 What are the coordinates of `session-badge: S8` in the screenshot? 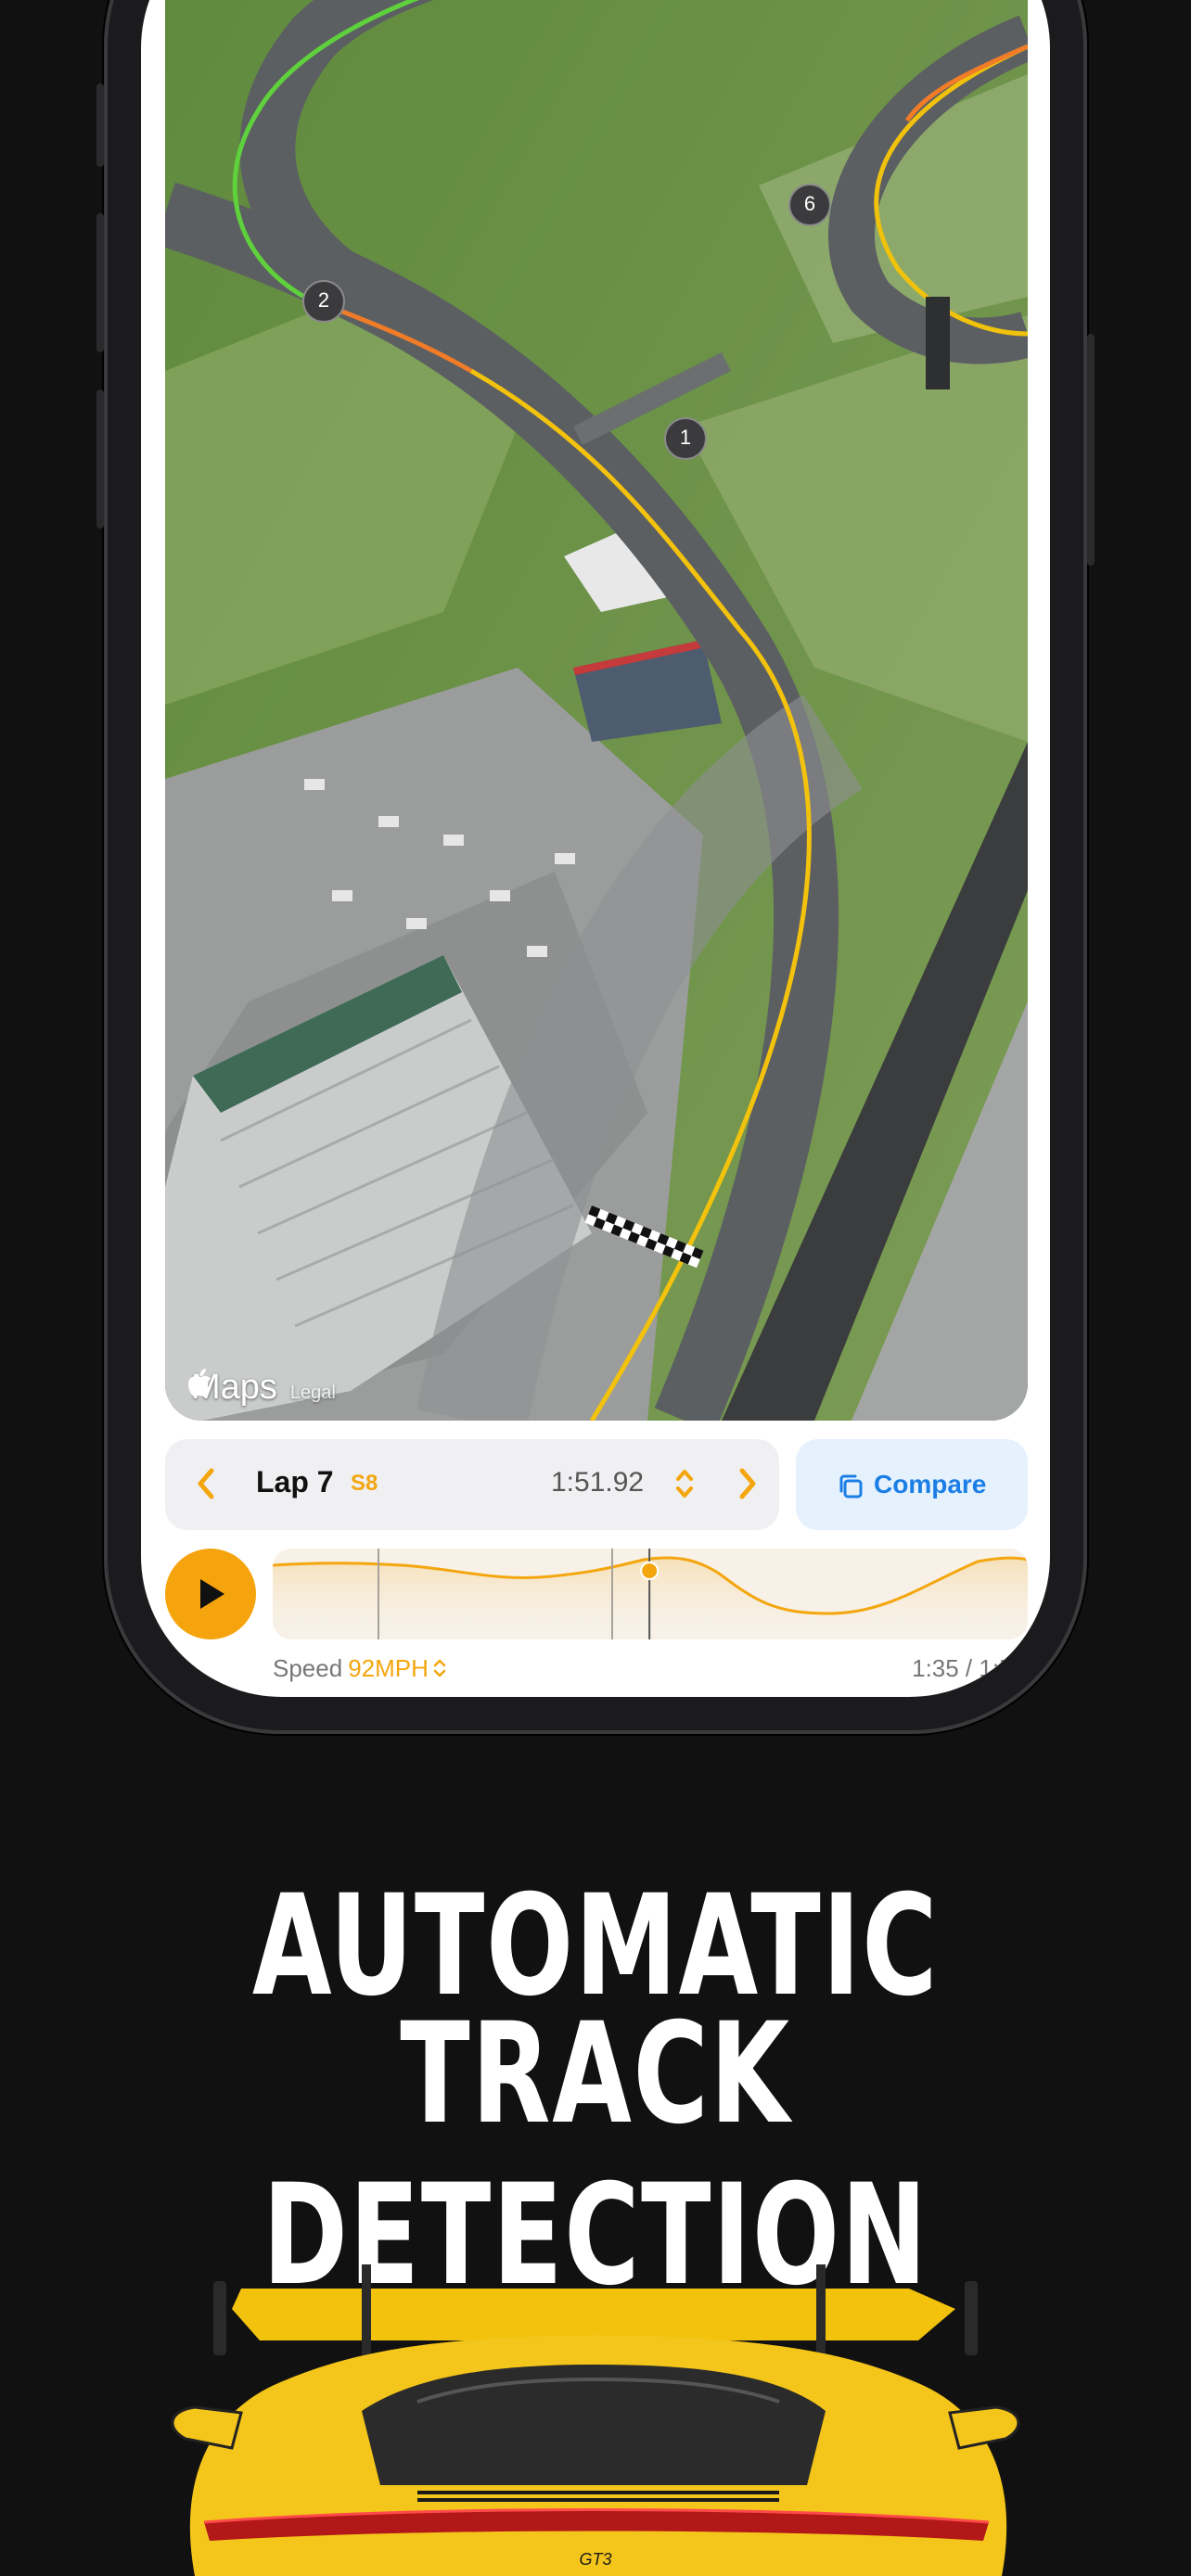 It's located at (364, 1484).